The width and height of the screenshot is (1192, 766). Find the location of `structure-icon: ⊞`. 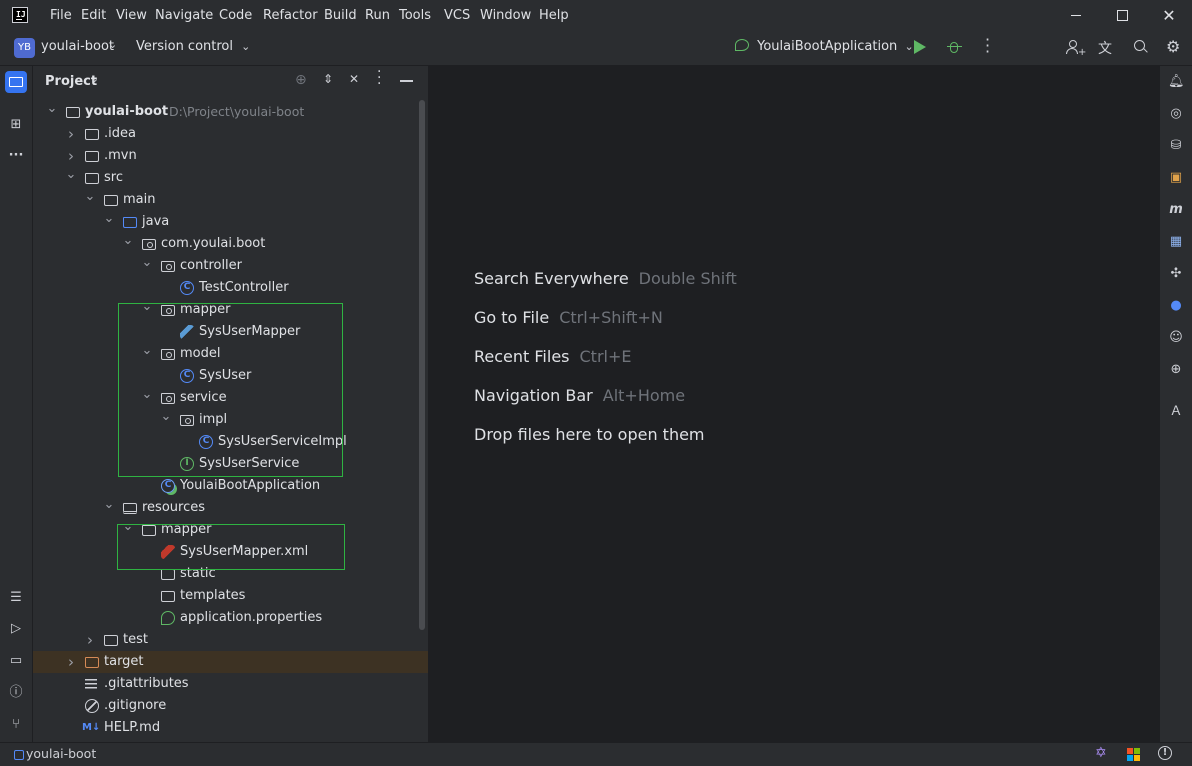

structure-icon: ⊞ is located at coordinates (16, 125).